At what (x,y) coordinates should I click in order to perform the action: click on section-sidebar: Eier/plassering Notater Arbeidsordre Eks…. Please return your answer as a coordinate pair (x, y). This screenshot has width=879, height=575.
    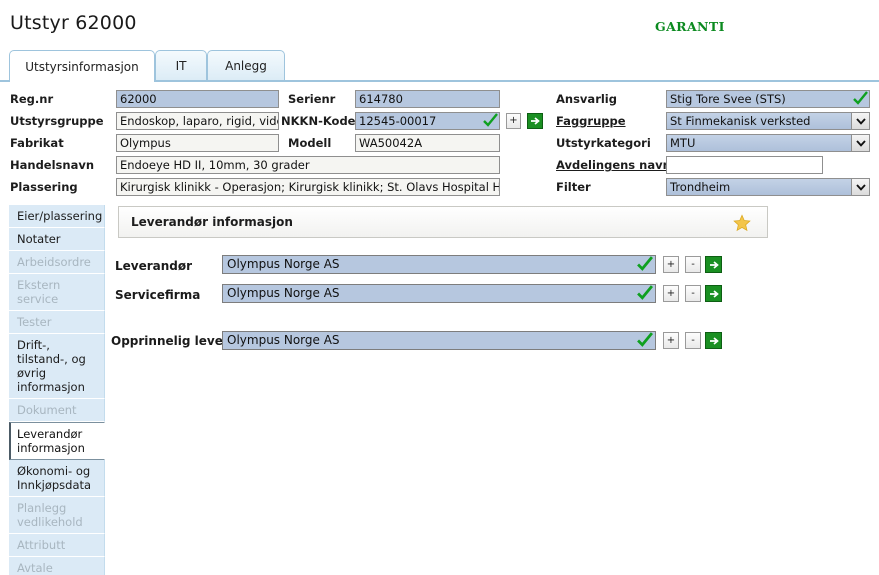
    Looking at the image, I should click on (57, 390).